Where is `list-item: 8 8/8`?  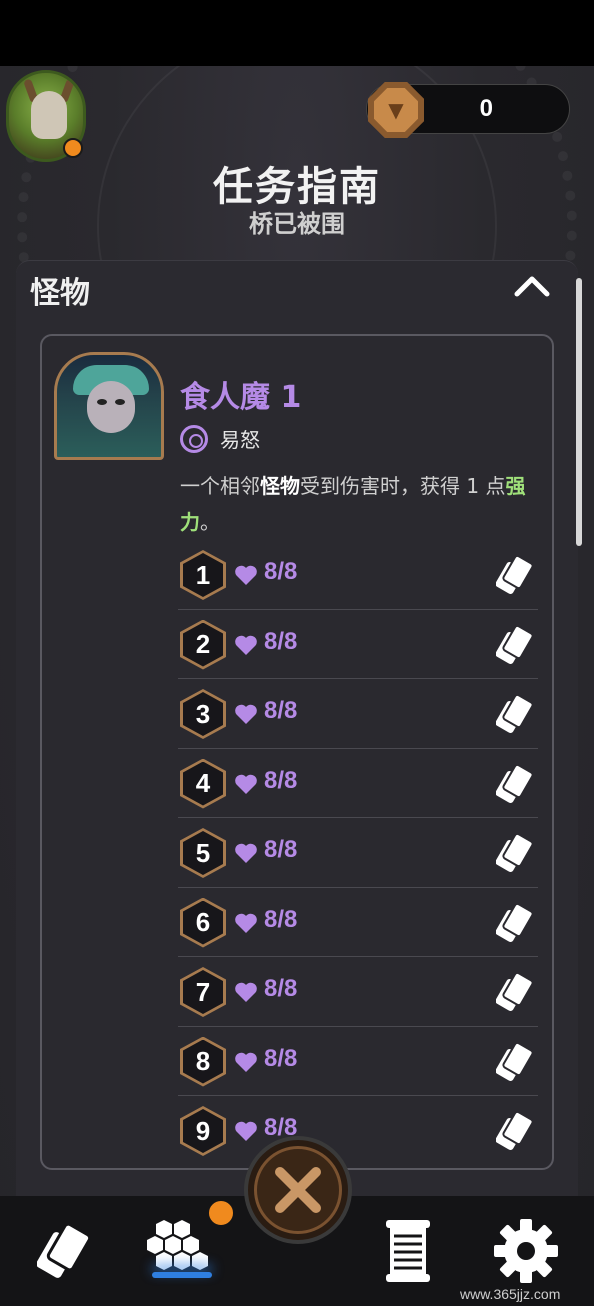 list-item: 8 8/8 is located at coordinates (358, 1061).